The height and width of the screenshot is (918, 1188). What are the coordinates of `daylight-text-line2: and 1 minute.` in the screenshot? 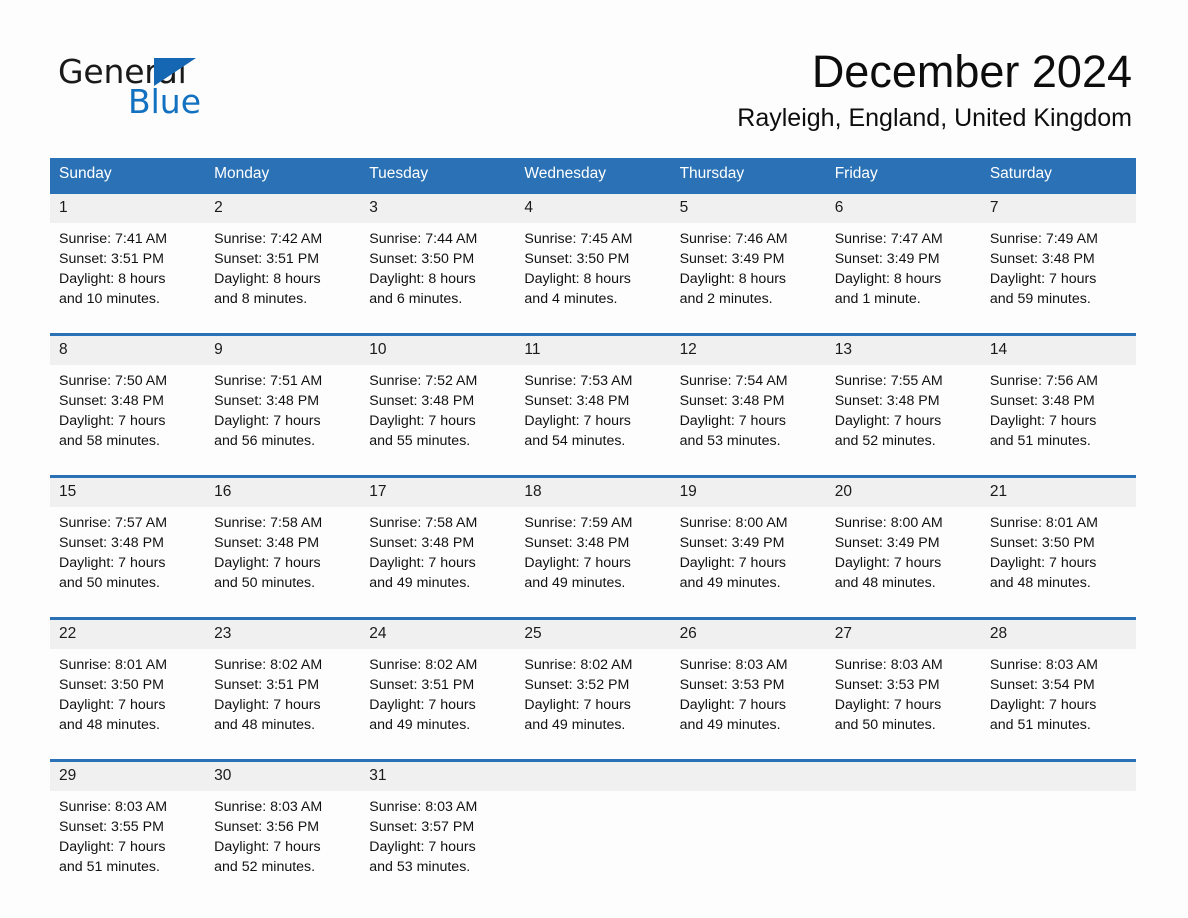 It's located at (877, 299).